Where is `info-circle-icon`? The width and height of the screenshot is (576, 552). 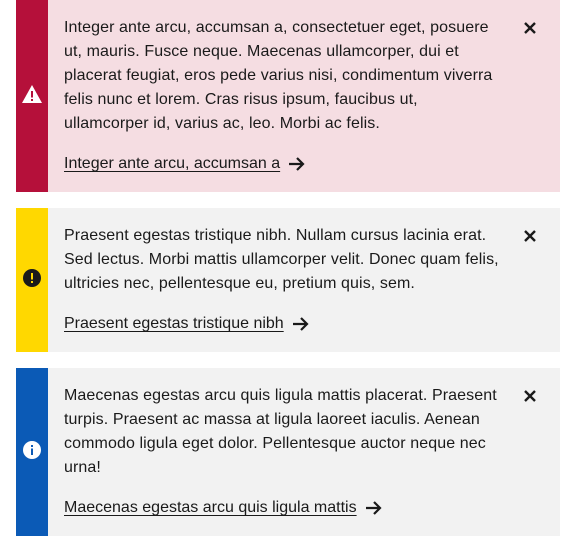 info-circle-icon is located at coordinates (32, 452).